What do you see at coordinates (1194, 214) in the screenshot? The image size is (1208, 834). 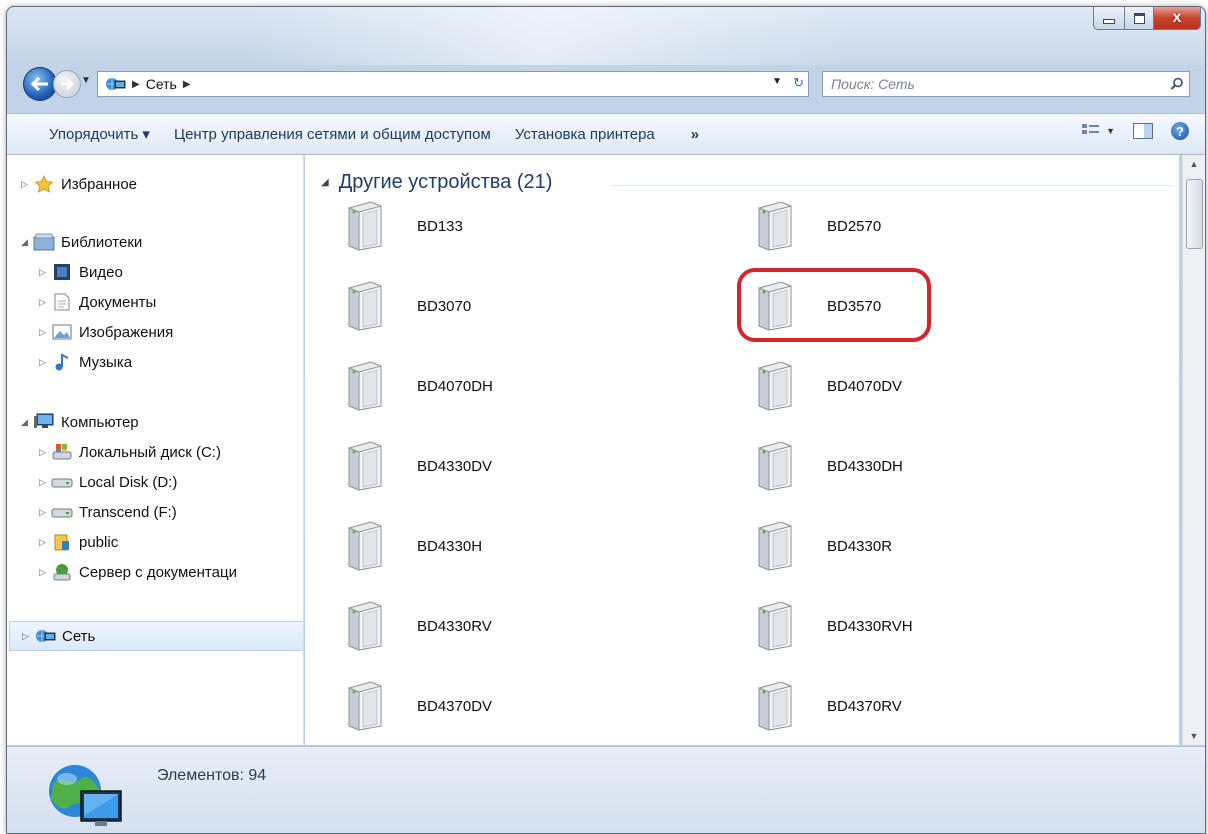 I see `scrollbar-thumb` at bounding box center [1194, 214].